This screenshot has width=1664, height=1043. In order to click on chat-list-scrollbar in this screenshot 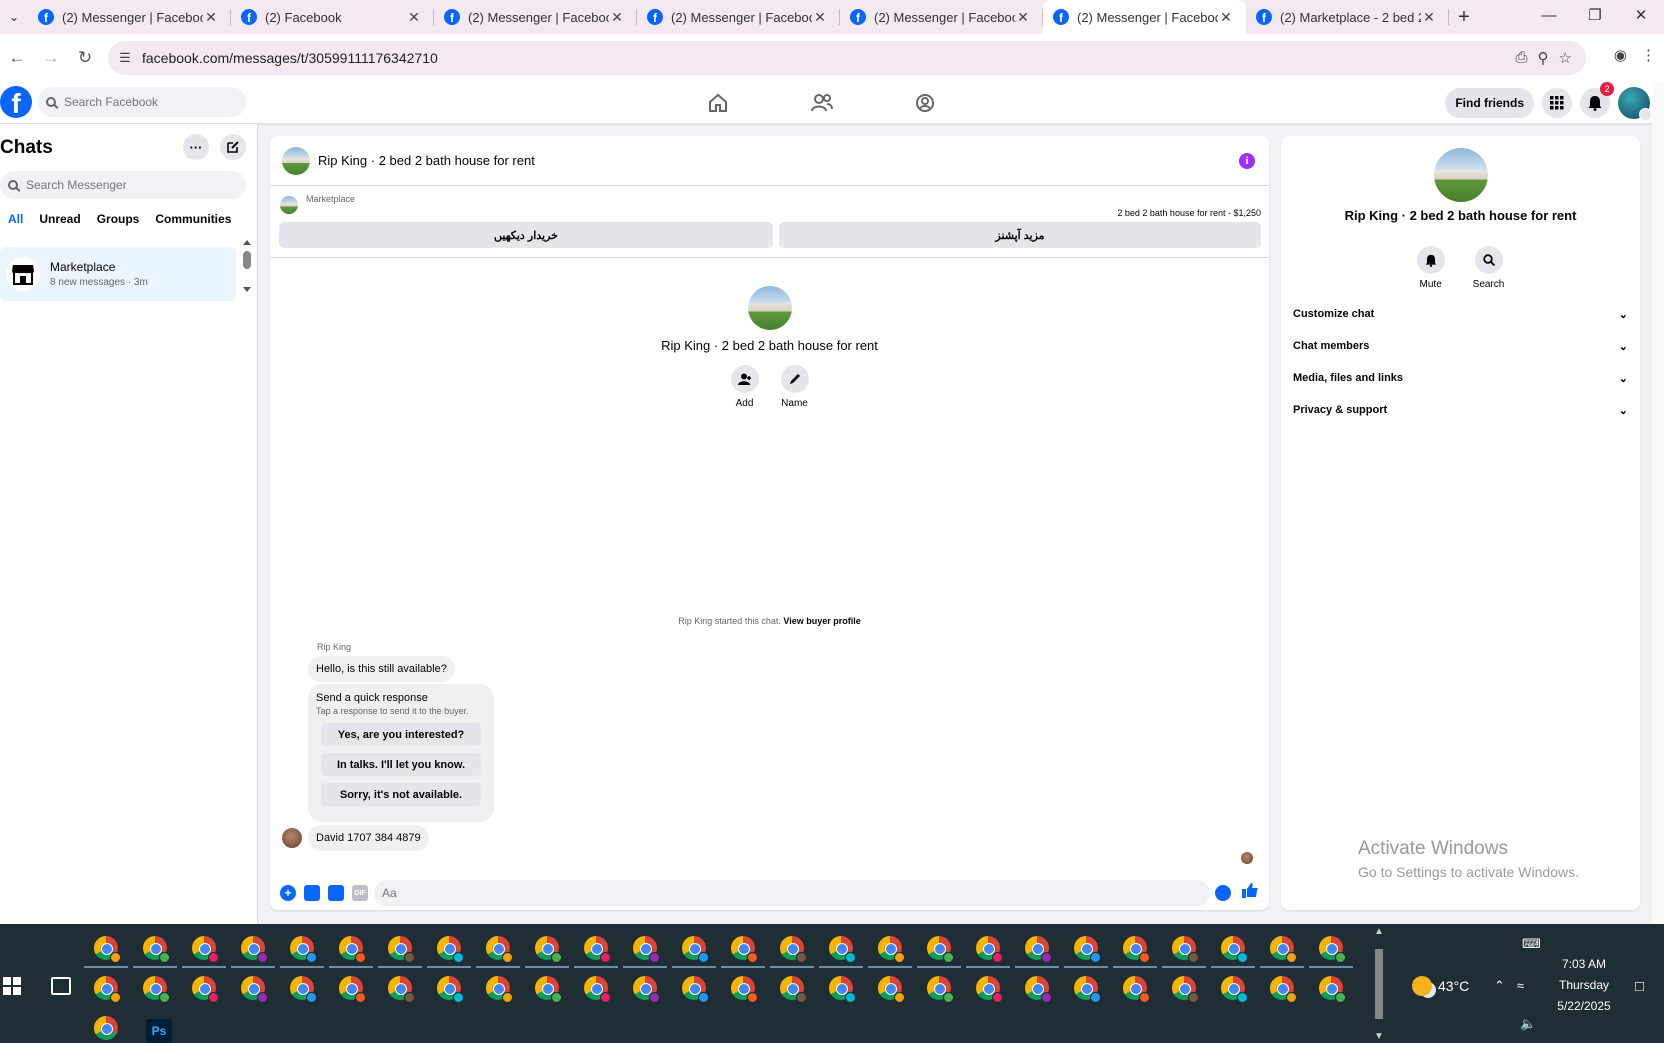, I will do `click(247, 267)`.